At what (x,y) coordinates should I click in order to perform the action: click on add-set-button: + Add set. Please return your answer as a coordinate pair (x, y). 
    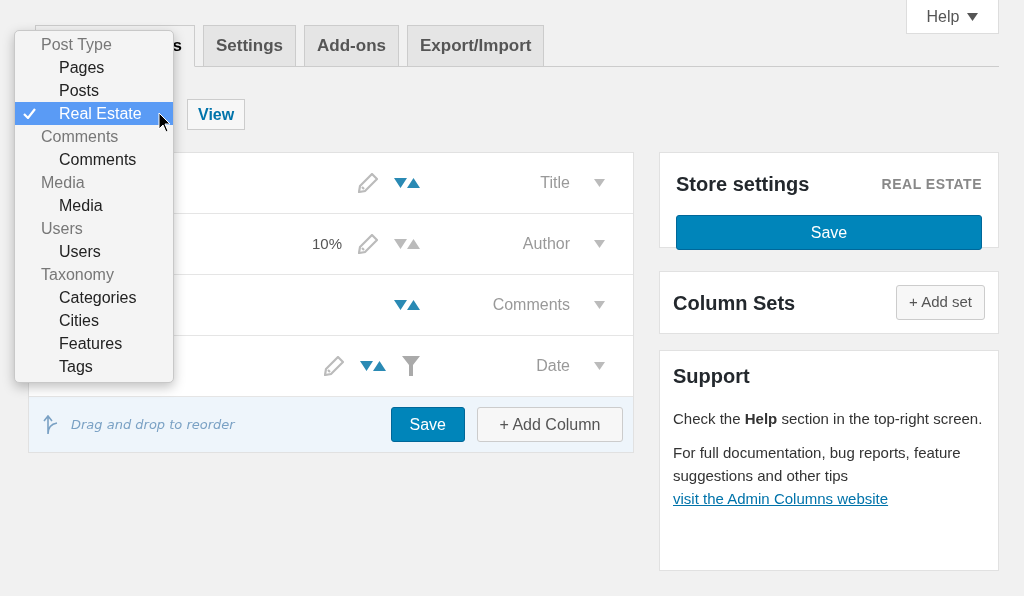
    Looking at the image, I should click on (940, 302).